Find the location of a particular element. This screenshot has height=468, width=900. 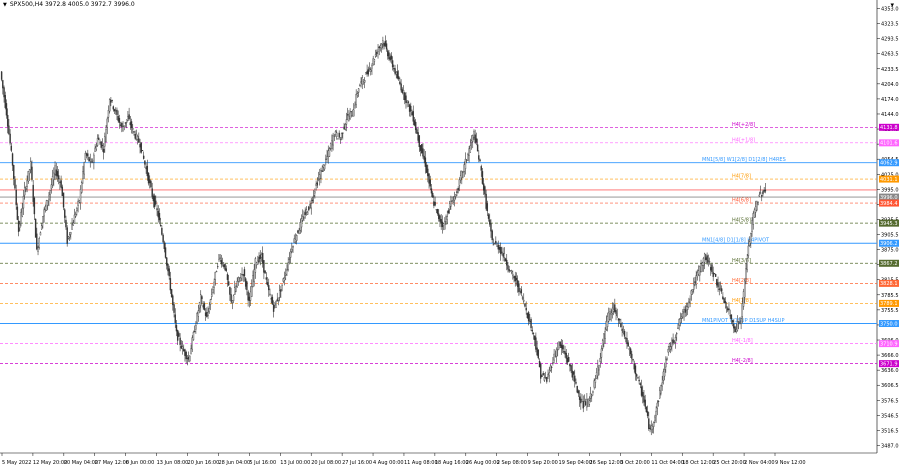

y-tick-label: 3576.5 is located at coordinates (890, 401).